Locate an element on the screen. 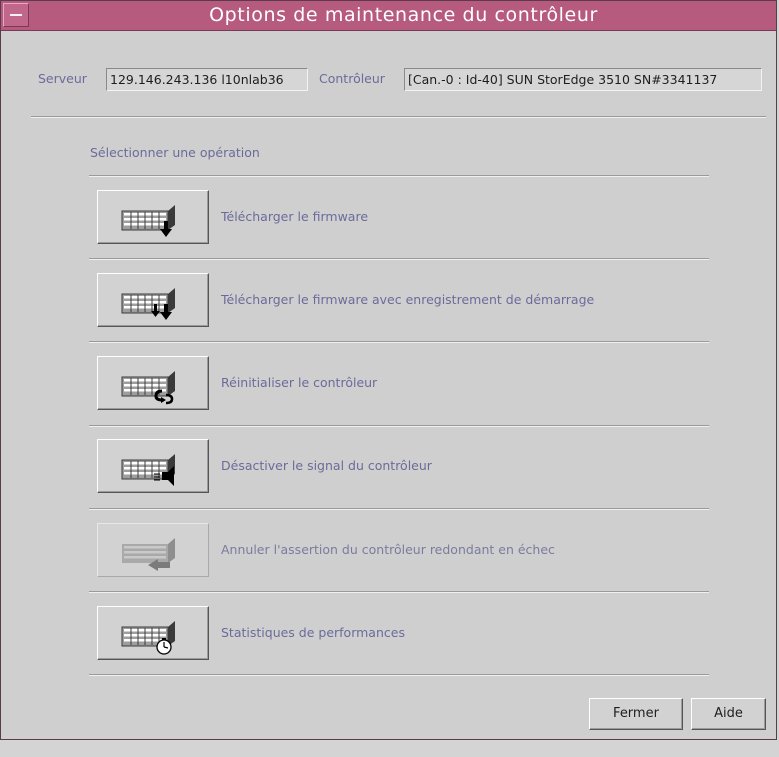  performance-statistics-icon is located at coordinates (148, 637).